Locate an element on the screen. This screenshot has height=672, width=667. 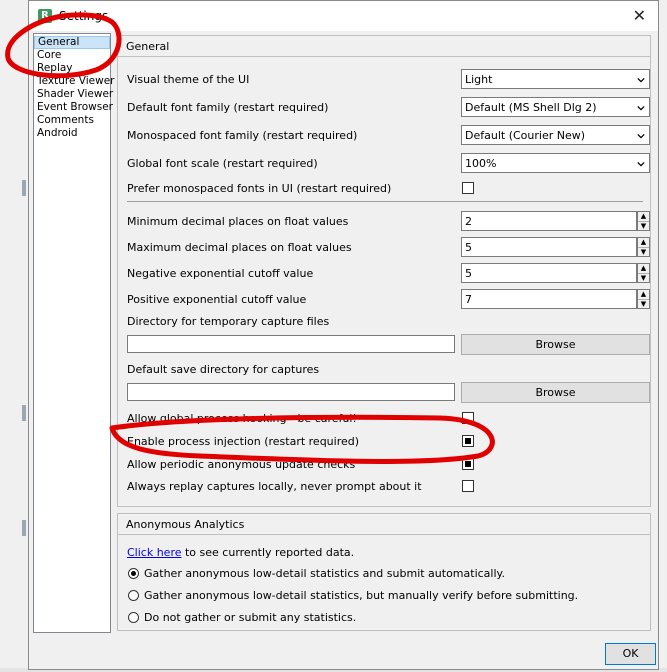
background-app-strip is located at coordinates (14, 336).